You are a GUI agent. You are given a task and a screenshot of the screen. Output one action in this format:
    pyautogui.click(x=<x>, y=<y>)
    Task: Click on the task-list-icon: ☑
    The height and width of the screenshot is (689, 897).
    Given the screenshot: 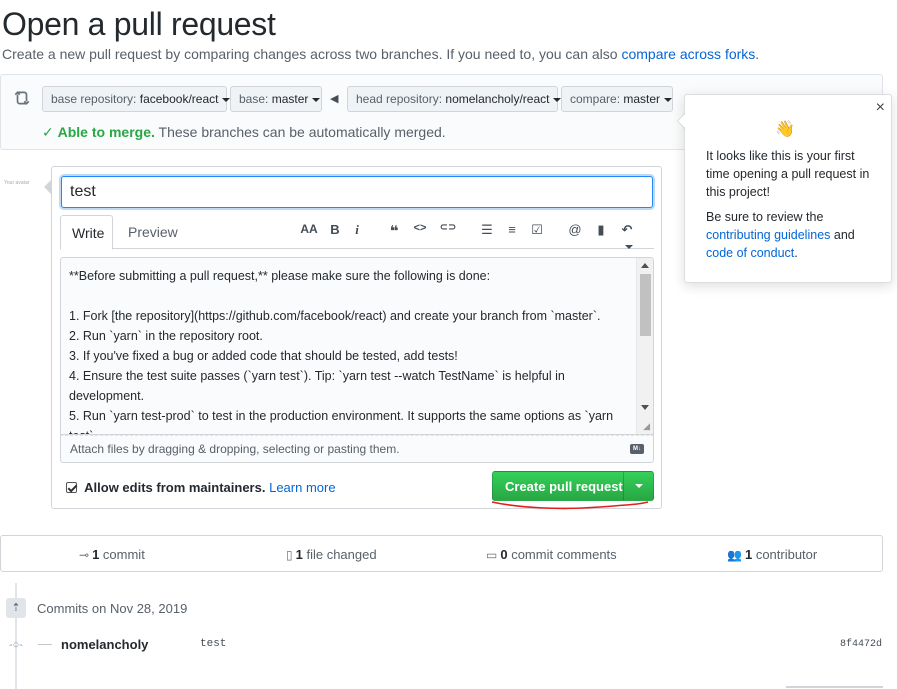 What is the action you would take?
    pyautogui.click(x=537, y=230)
    